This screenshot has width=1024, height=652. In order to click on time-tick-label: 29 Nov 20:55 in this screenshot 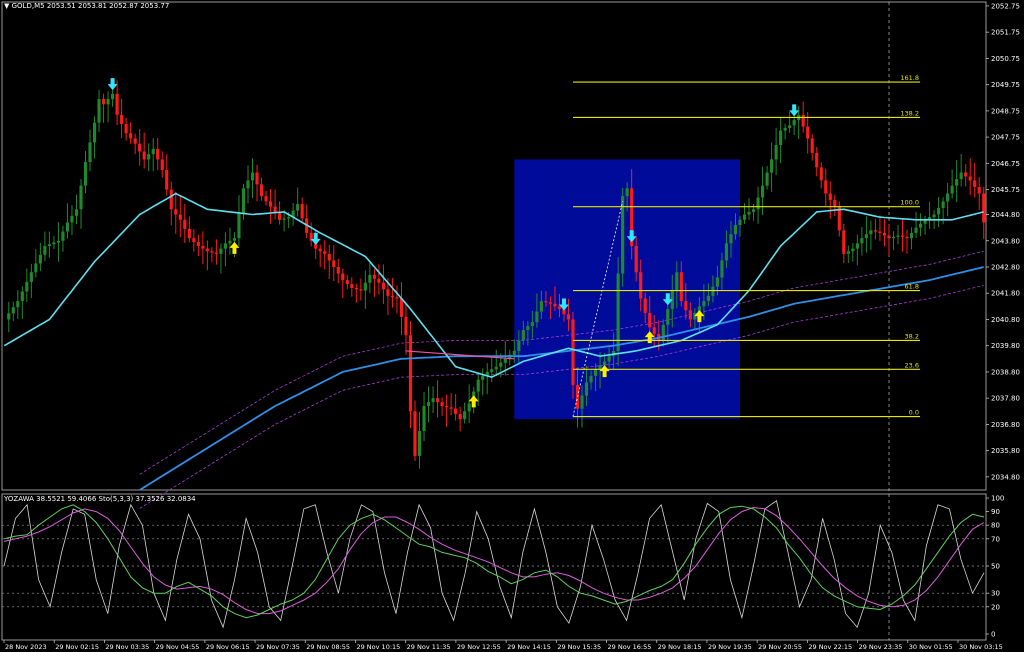, I will do `click(780, 647)`.